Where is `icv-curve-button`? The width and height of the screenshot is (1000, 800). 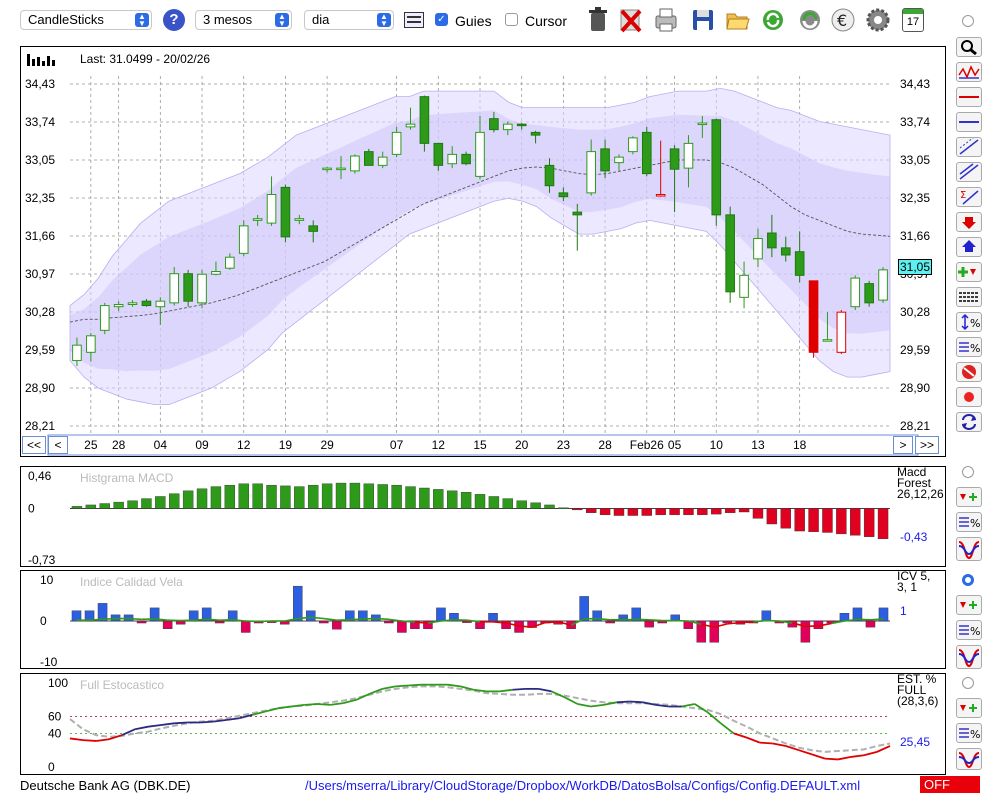
icv-curve-button is located at coordinates (969, 657).